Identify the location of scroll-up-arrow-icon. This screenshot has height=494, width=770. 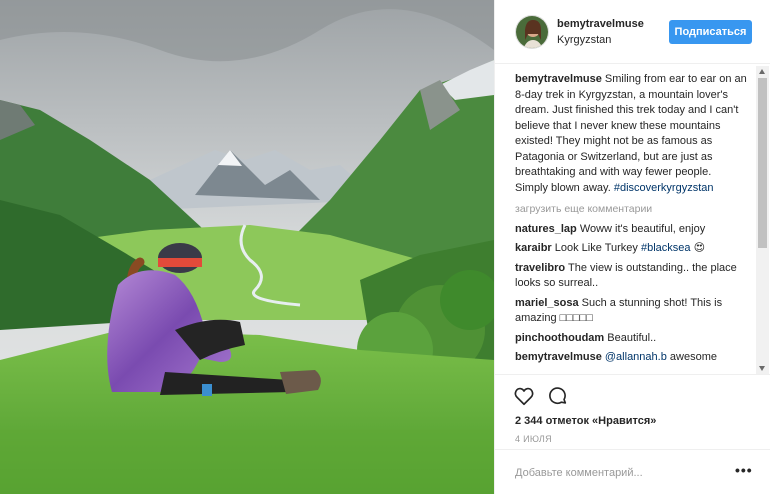
(762, 71).